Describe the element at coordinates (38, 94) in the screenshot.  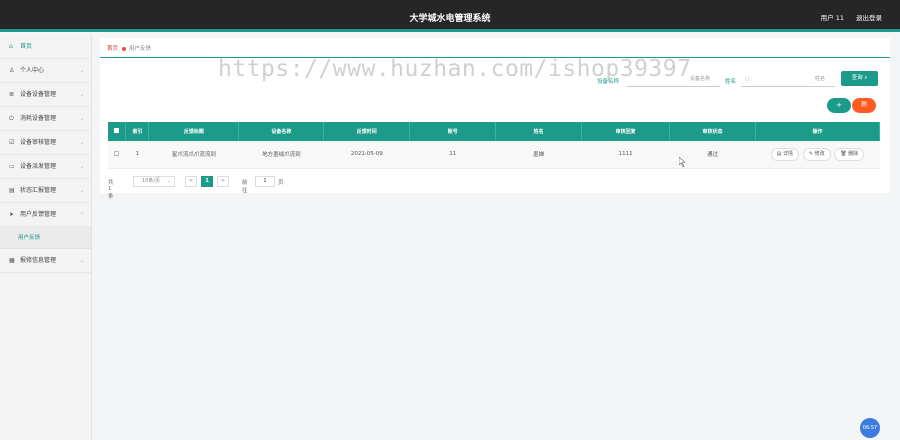
I see `sidebar-item-label: 设备设备管理` at that location.